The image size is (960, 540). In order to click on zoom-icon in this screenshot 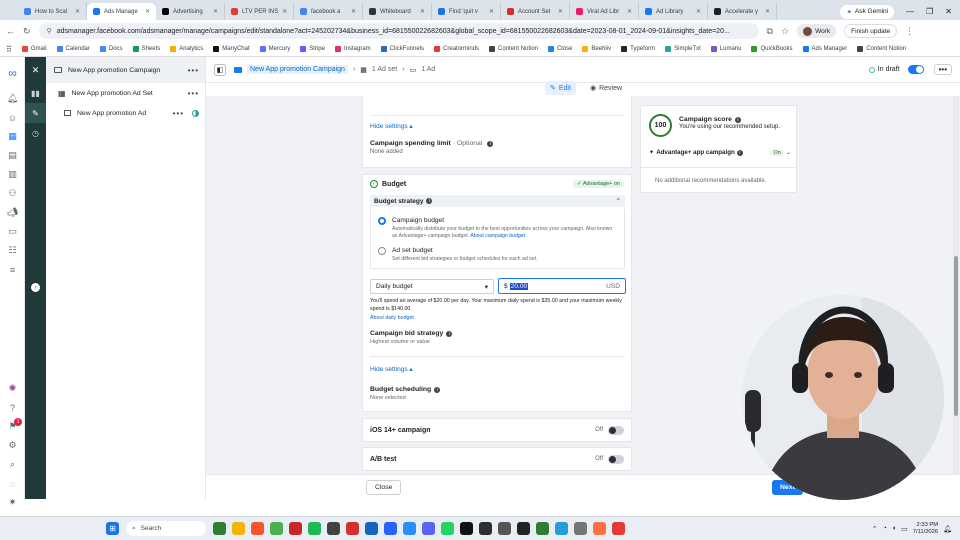, I will do `click(409, 528)`.